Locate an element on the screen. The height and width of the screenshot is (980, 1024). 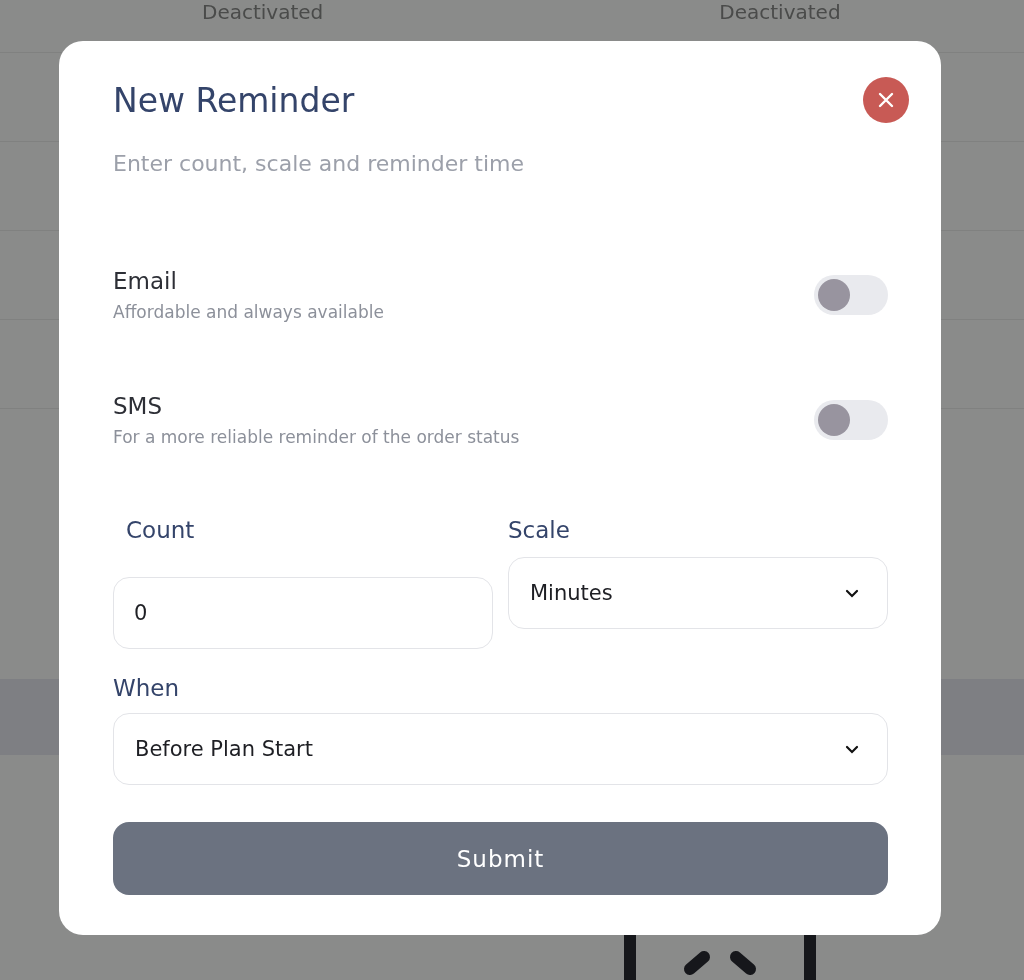
dialog-subtitle: Enter count, scale and reminder time is located at coordinates (319, 163).